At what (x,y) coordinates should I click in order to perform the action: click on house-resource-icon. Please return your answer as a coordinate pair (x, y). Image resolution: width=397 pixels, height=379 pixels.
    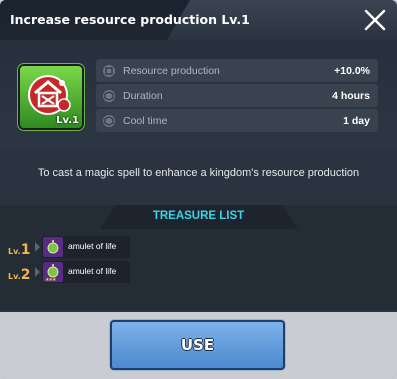
    Looking at the image, I should click on (49, 95).